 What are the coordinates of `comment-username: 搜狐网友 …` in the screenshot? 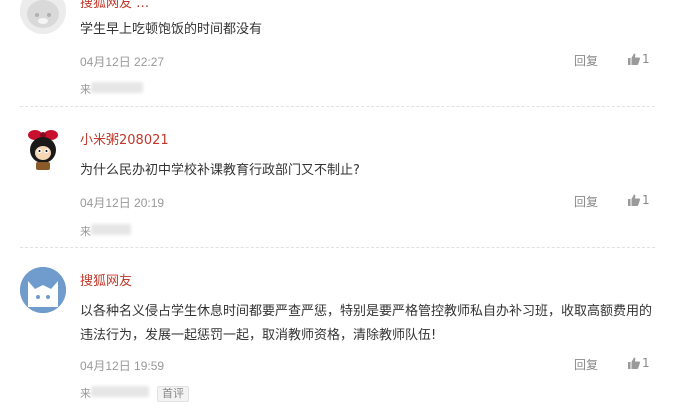 It's located at (114, 5).